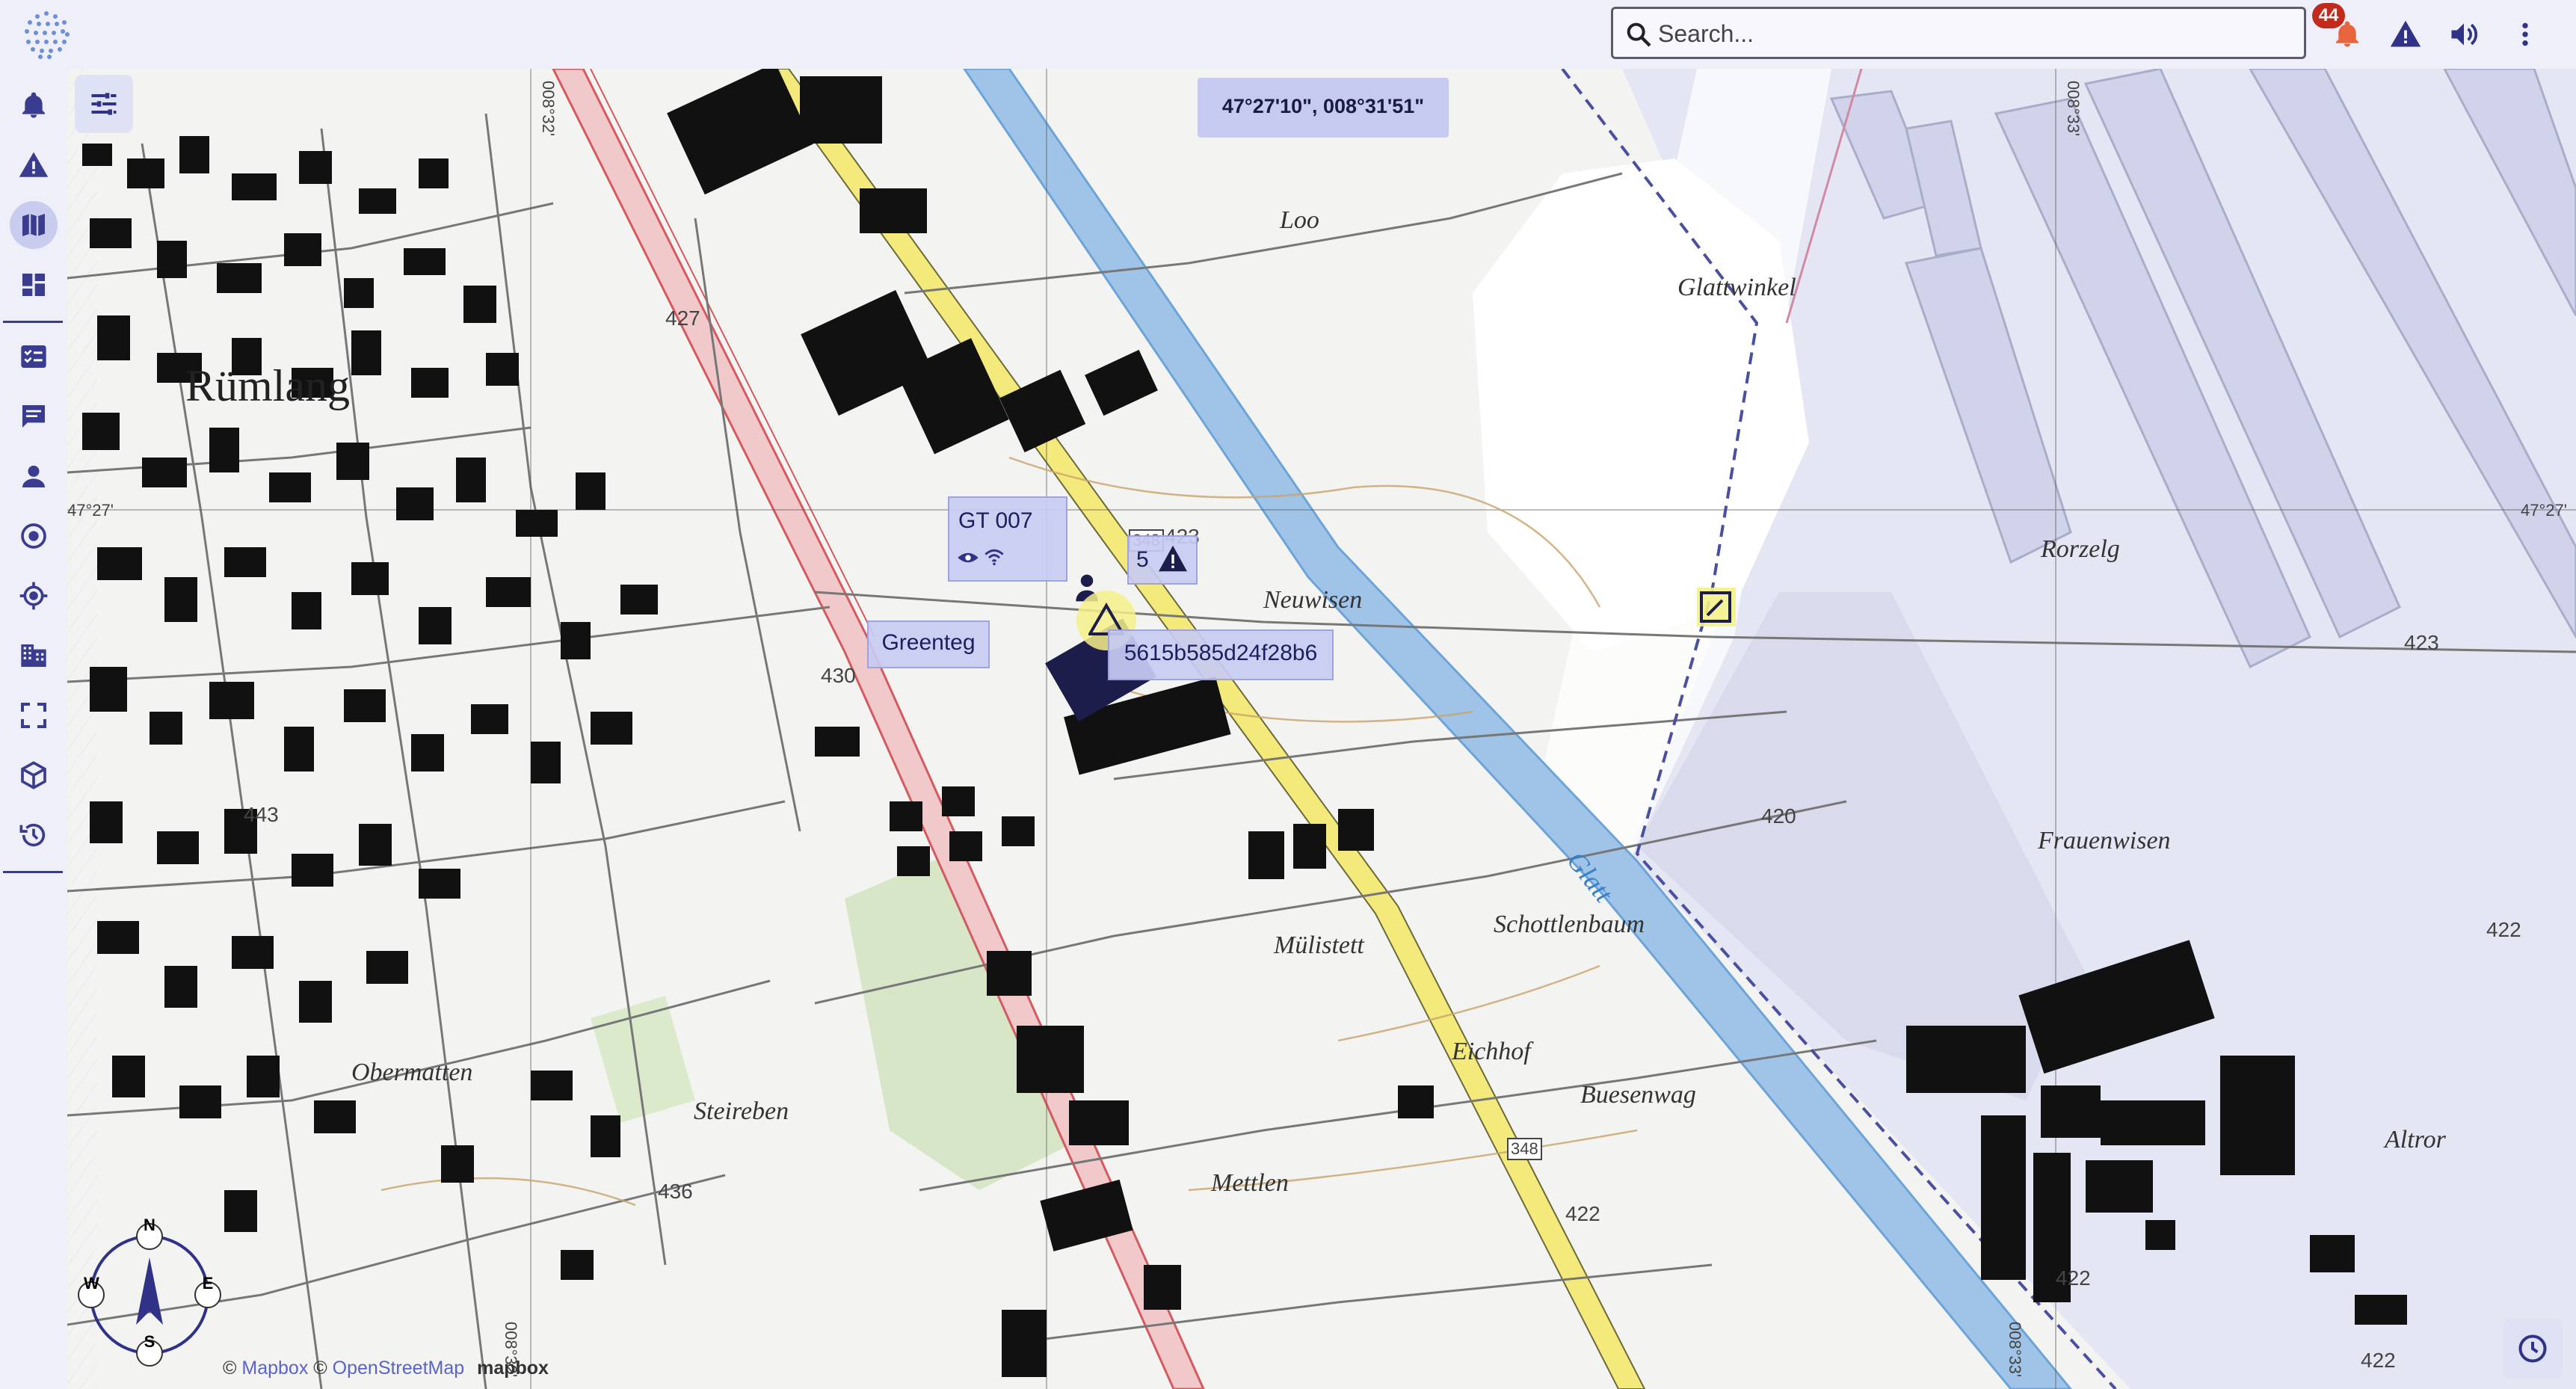 Image resolution: width=2576 pixels, height=1389 pixels. Describe the element at coordinates (1221, 654) in the screenshot. I see `device-id-label: 5615b585d24f28b6` at that location.